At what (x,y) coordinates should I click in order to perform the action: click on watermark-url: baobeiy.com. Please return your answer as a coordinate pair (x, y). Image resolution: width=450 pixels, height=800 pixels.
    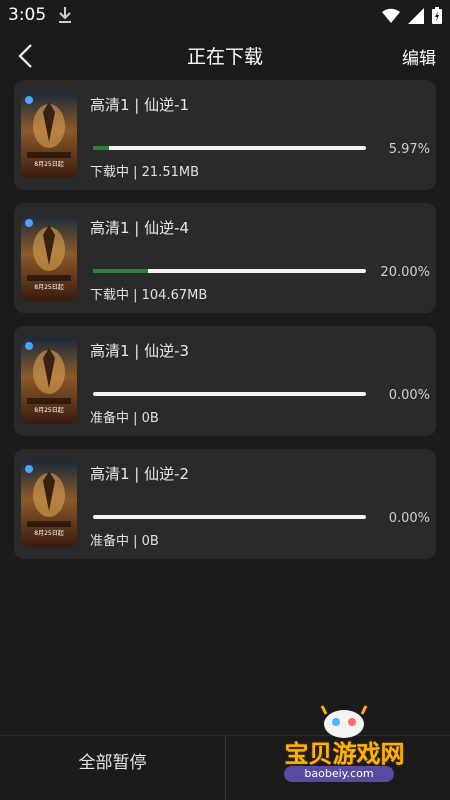
    Looking at the image, I should click on (339, 774).